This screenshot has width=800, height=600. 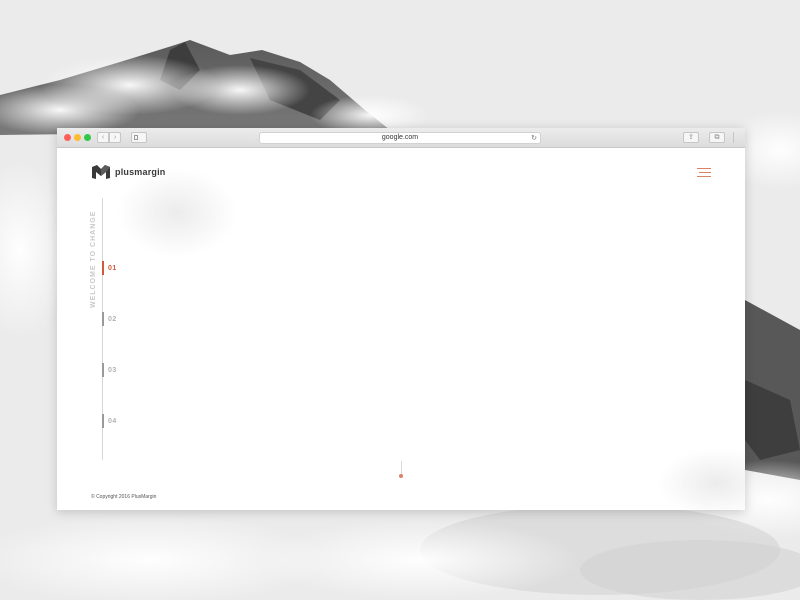 What do you see at coordinates (401, 476) in the screenshot?
I see `scroll-dot` at bounding box center [401, 476].